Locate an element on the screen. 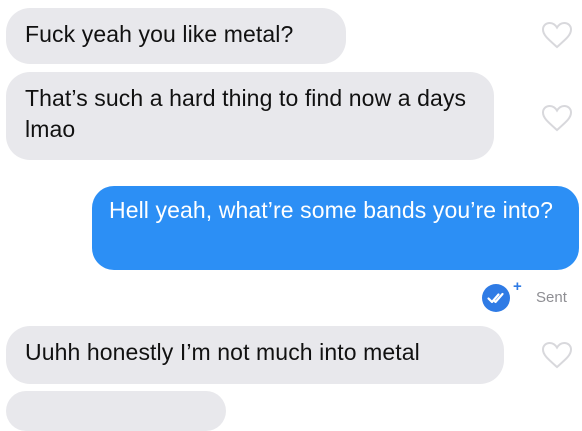  message-text: Fuck yeah you like metal? is located at coordinates (159, 34).